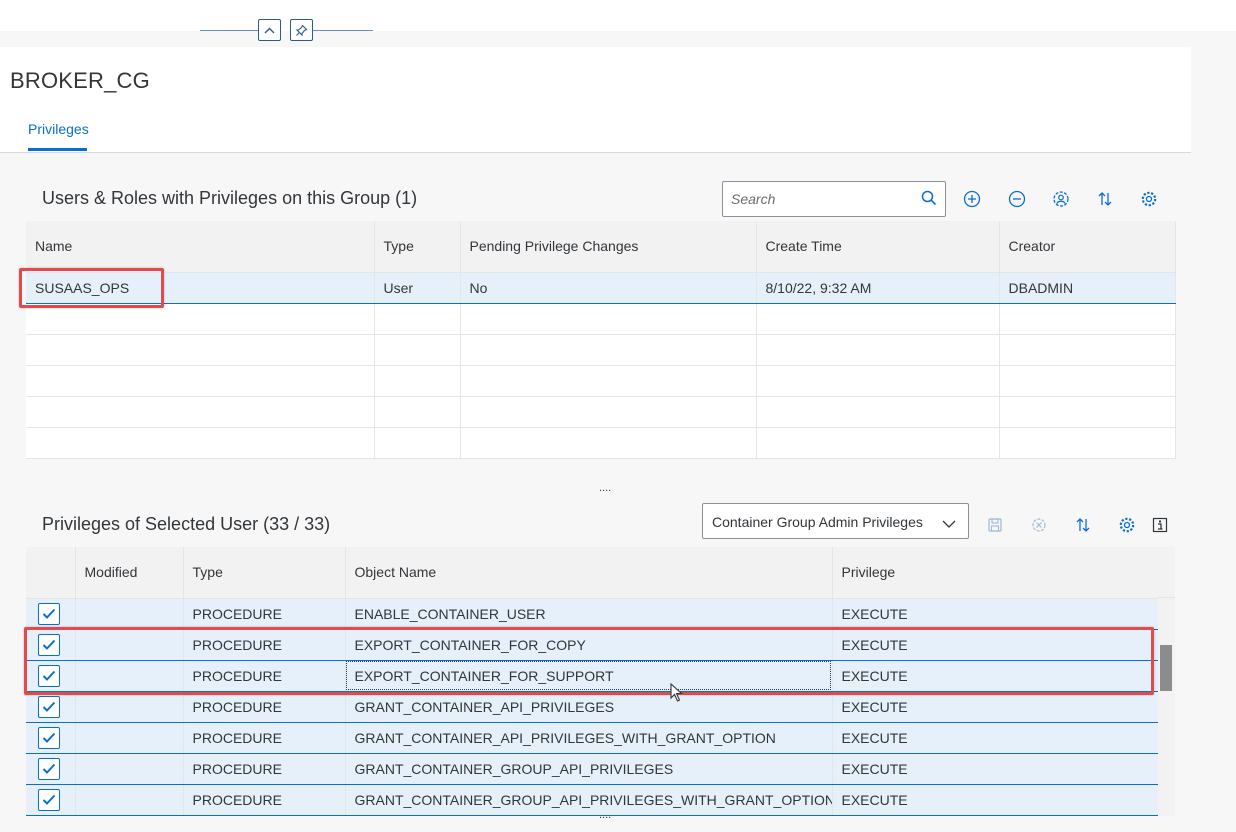 This screenshot has width=1236, height=832. I want to click on chevron-up-icon, so click(269, 30).